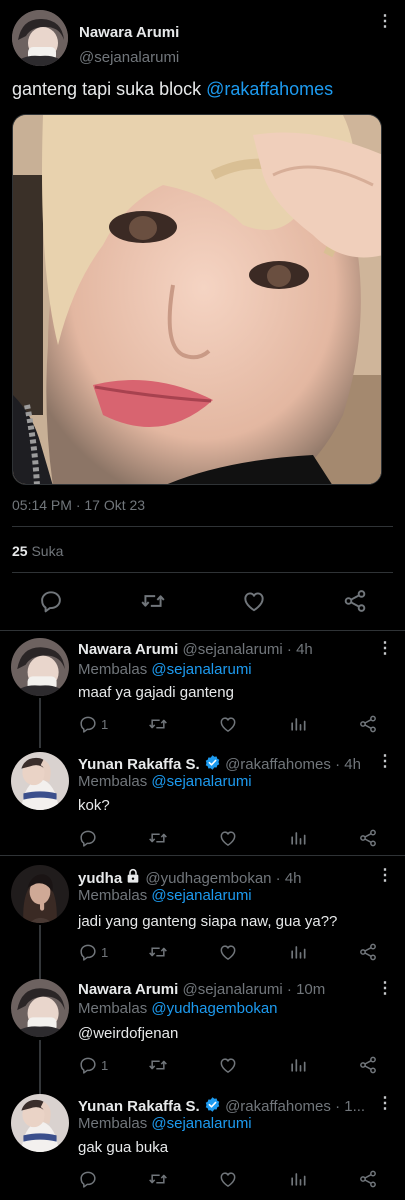 The height and width of the screenshot is (1200, 405). I want to click on like-stats: 25 Suka, so click(37, 551).